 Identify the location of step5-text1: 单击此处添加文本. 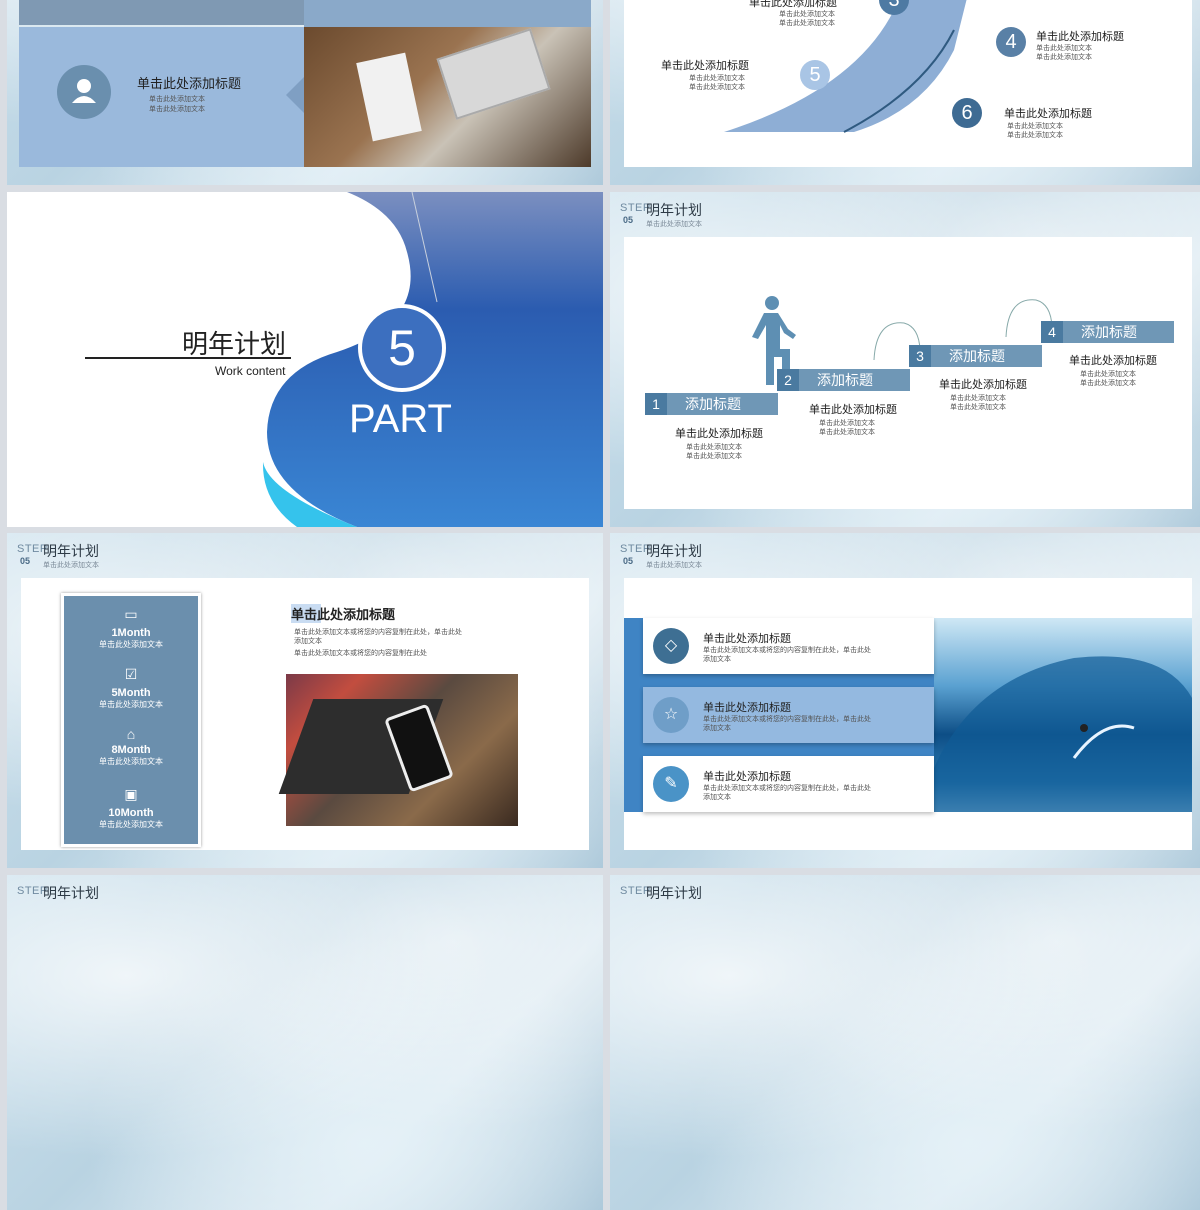
(717, 78).